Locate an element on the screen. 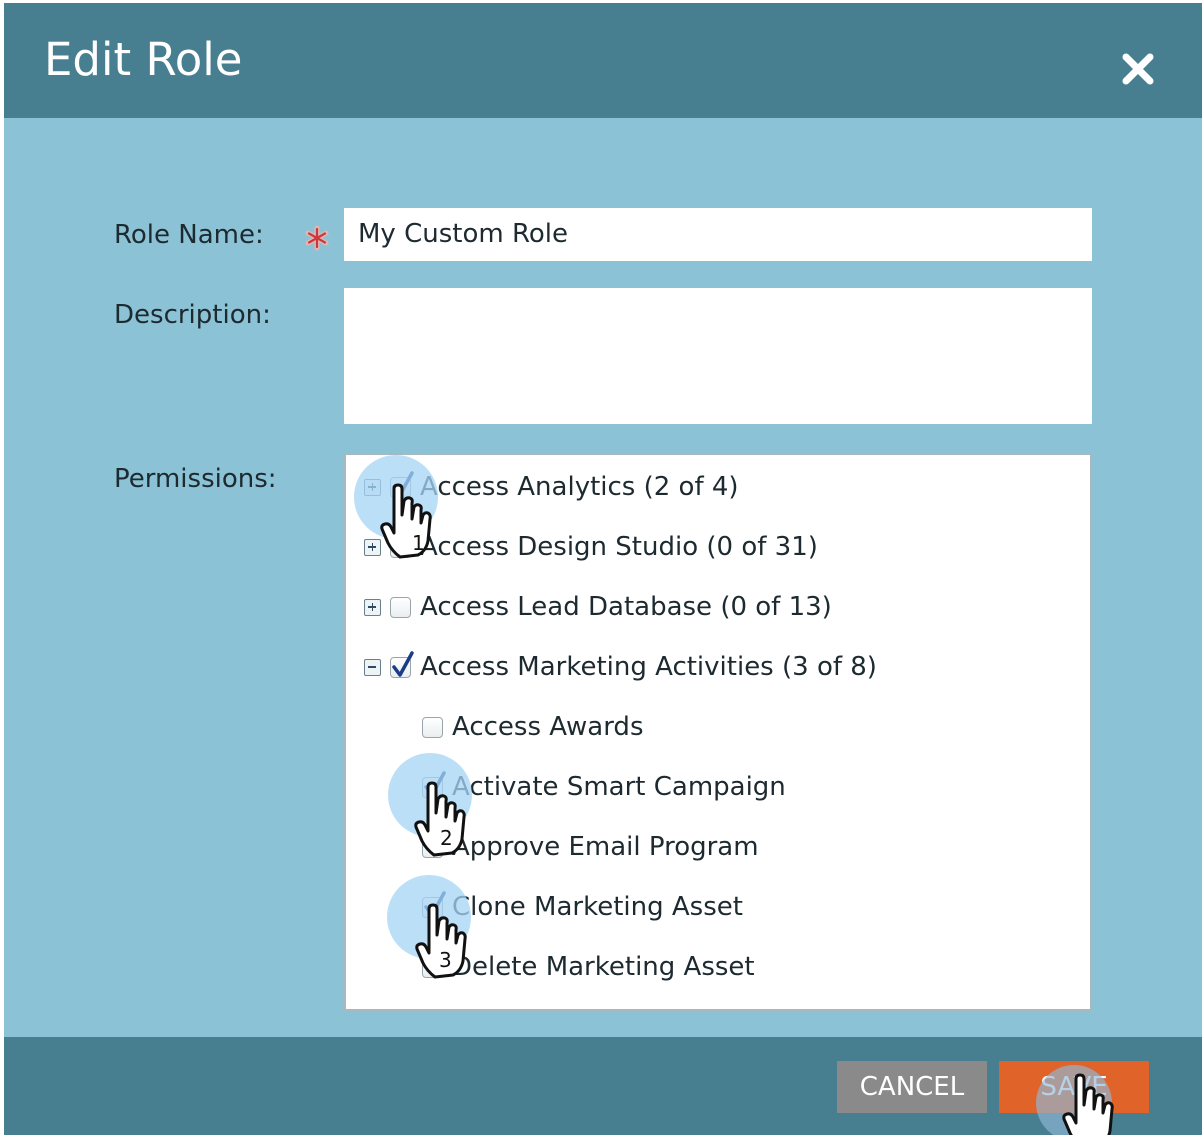 The height and width of the screenshot is (1138, 1204). permission-row: Access Marketing Activities (3 of 8) is located at coordinates (620, 667).